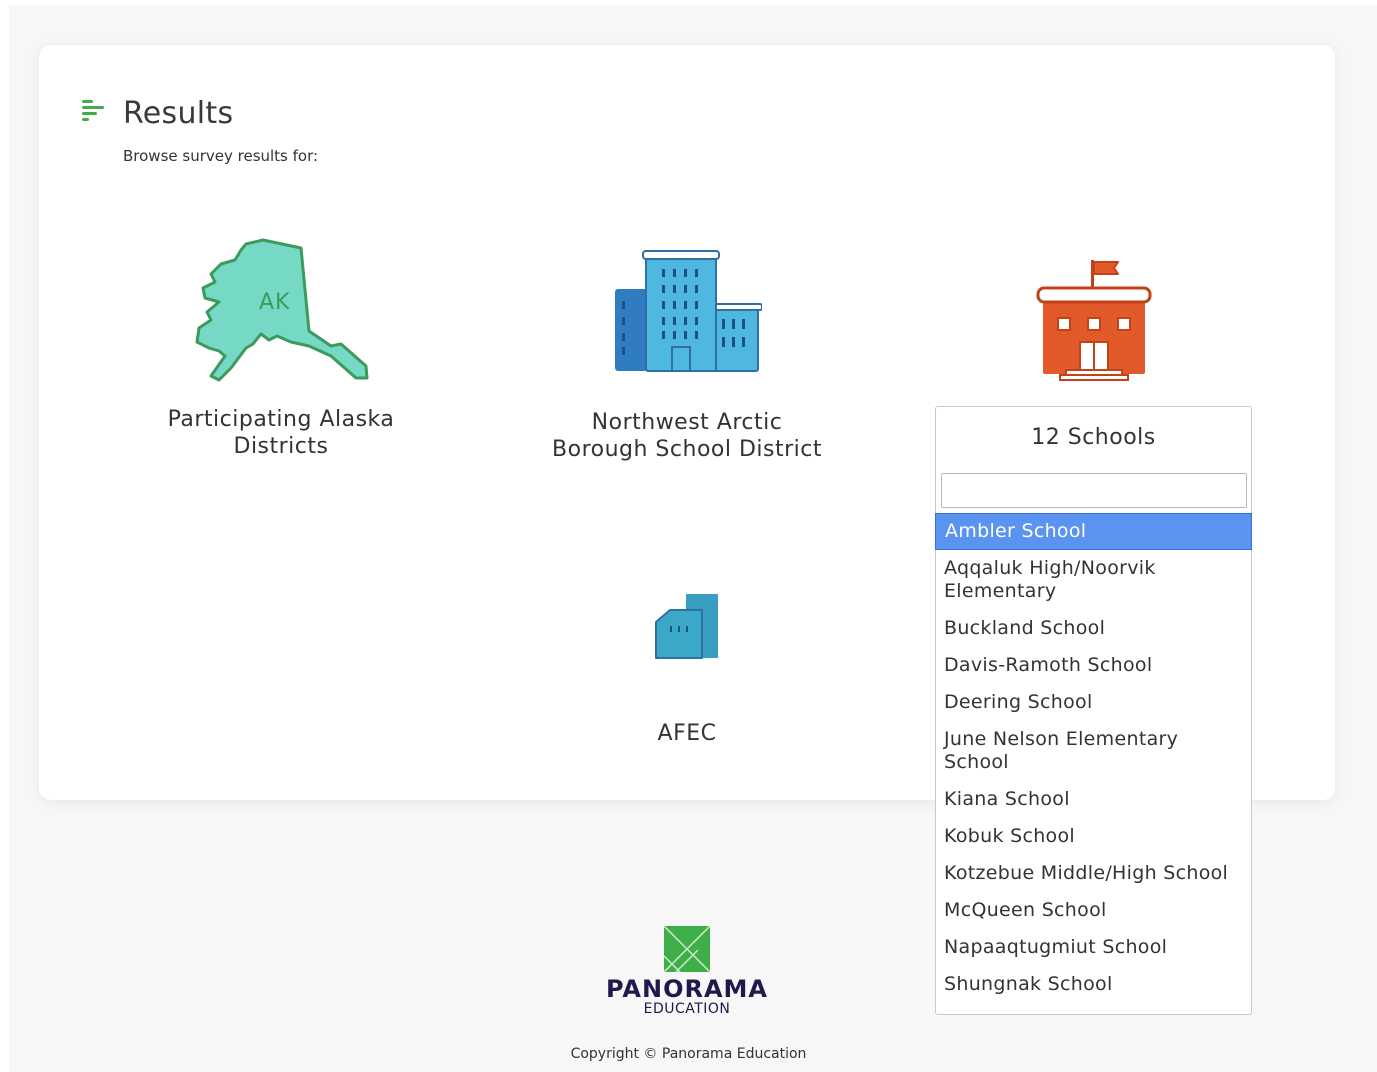 Image resolution: width=1377 pixels, height=1072 pixels. Describe the element at coordinates (178, 113) in the screenshot. I see `page-title: Results` at that location.